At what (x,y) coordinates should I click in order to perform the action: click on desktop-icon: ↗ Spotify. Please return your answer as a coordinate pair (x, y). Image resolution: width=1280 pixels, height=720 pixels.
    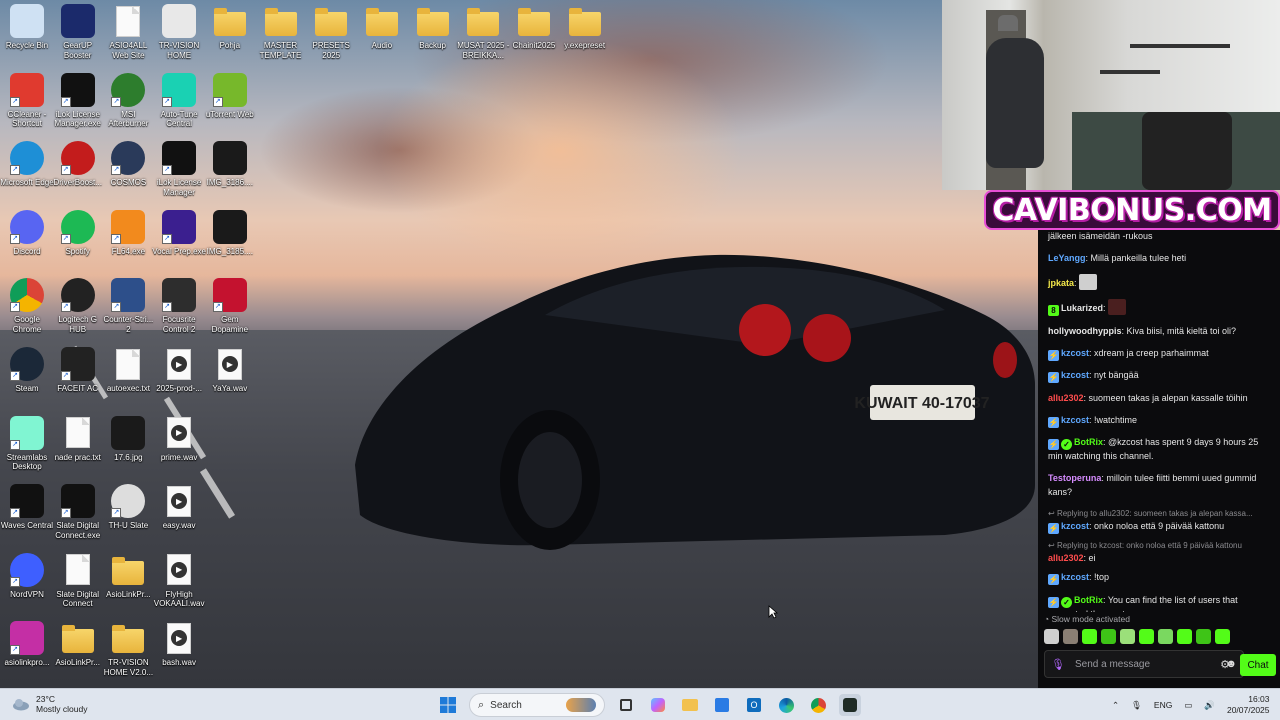
    Looking at the image, I should click on (78, 233).